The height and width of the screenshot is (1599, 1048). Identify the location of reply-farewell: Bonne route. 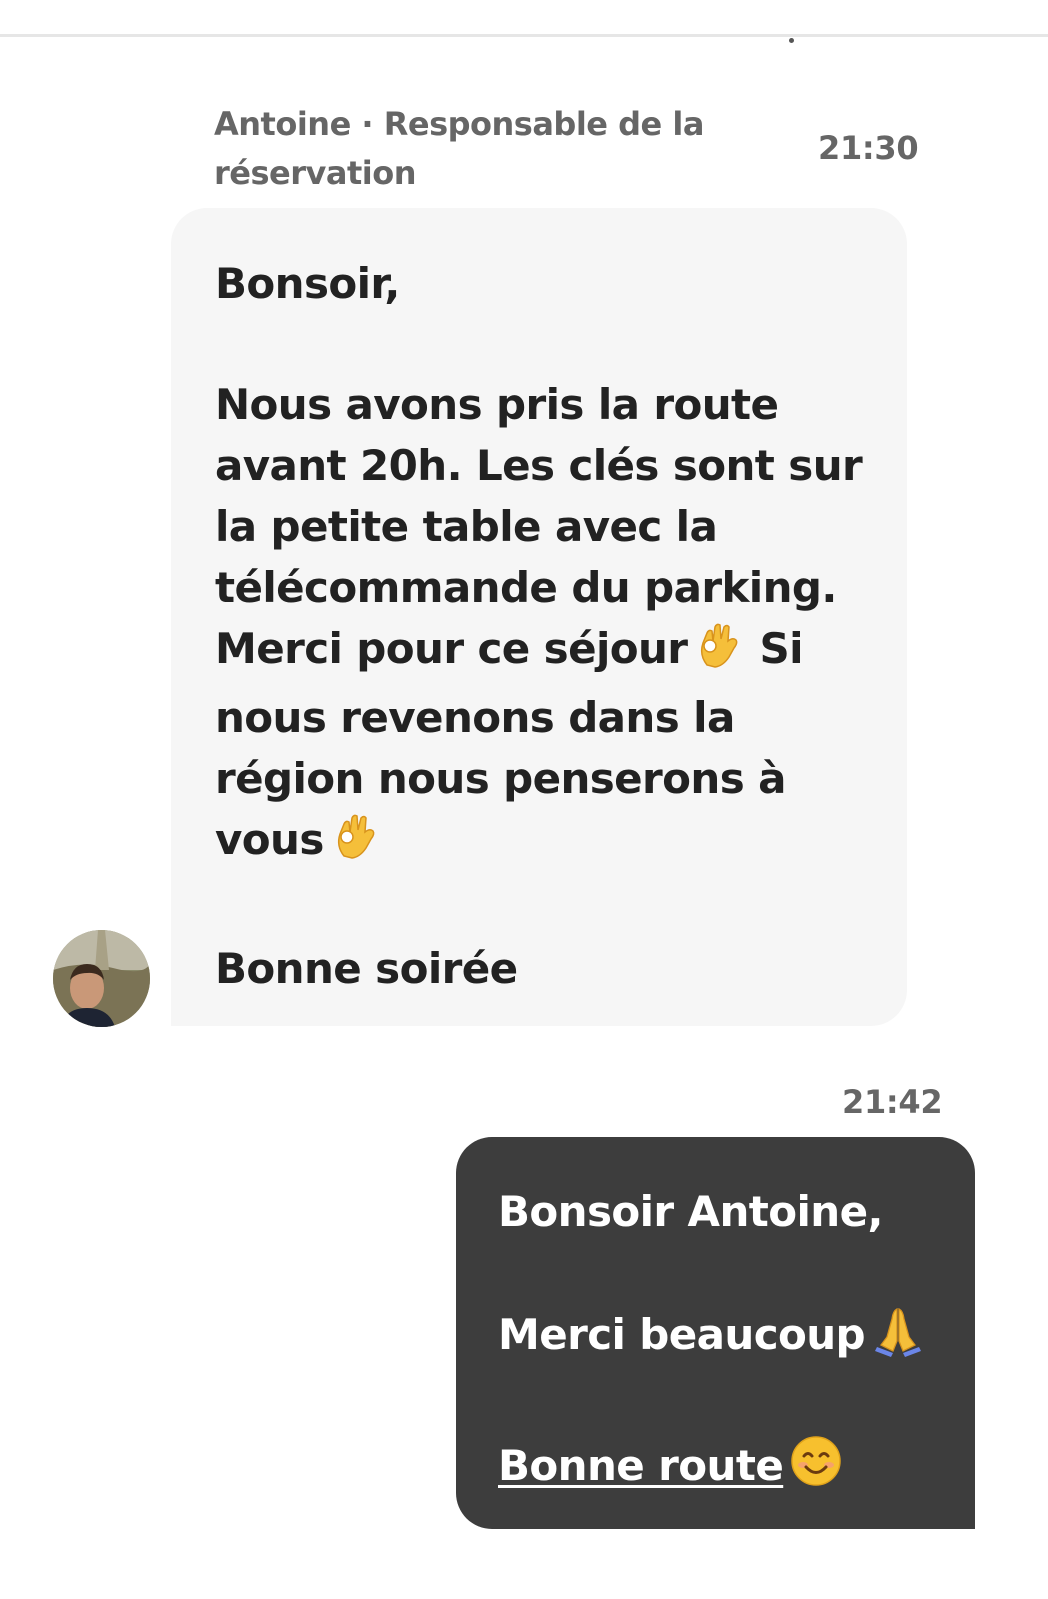
(726, 1469).